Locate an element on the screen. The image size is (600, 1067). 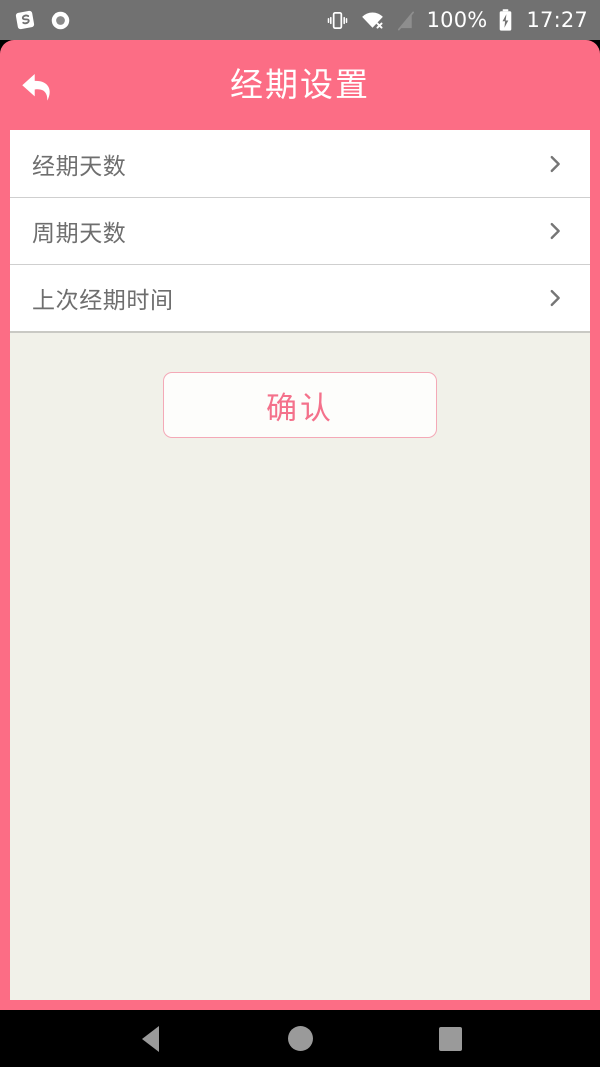
settings-row-label: 上次经期时间 is located at coordinates (103, 301).